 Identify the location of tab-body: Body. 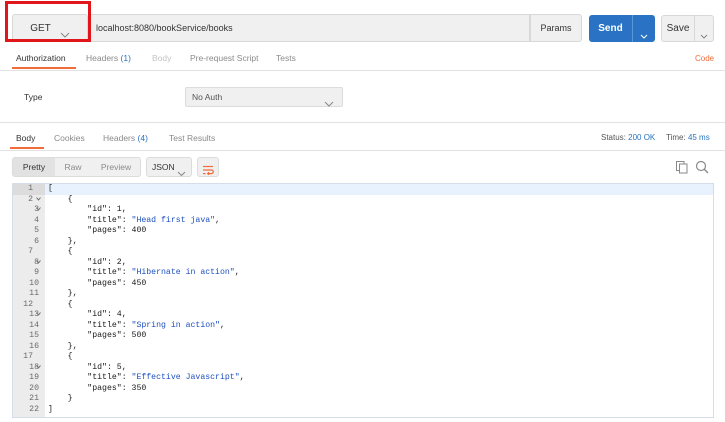
(161, 58).